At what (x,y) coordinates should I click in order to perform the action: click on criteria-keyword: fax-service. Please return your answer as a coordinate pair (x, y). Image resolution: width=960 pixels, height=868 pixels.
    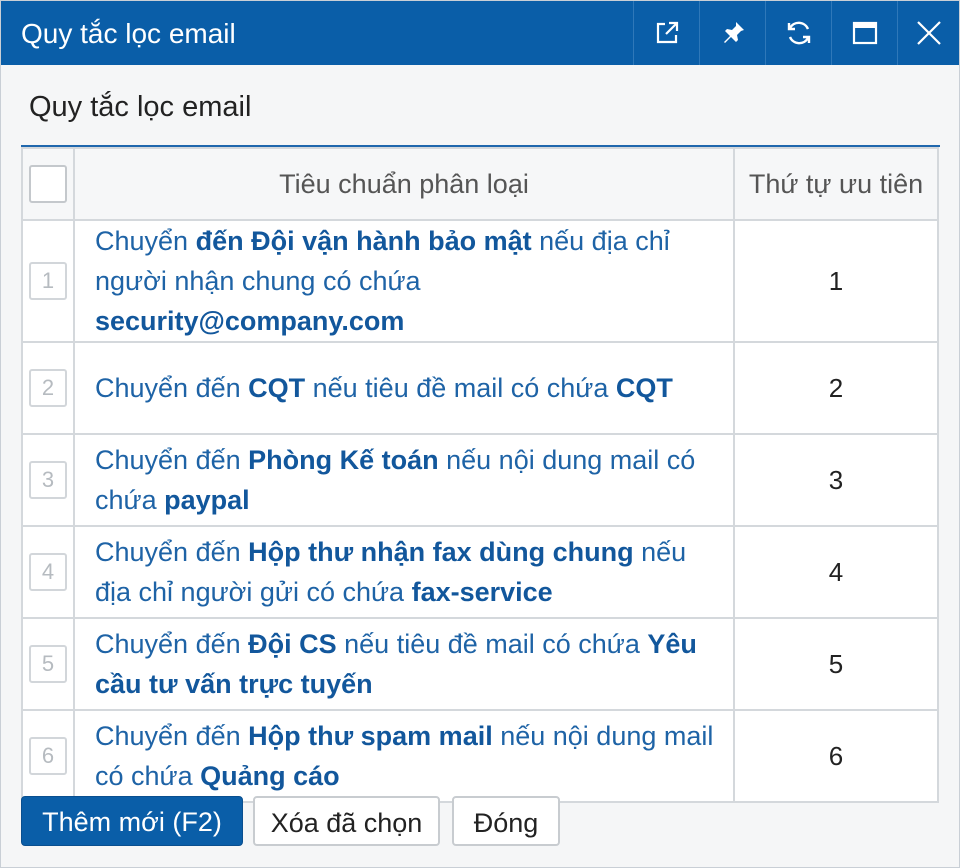
    Looking at the image, I should click on (482, 592).